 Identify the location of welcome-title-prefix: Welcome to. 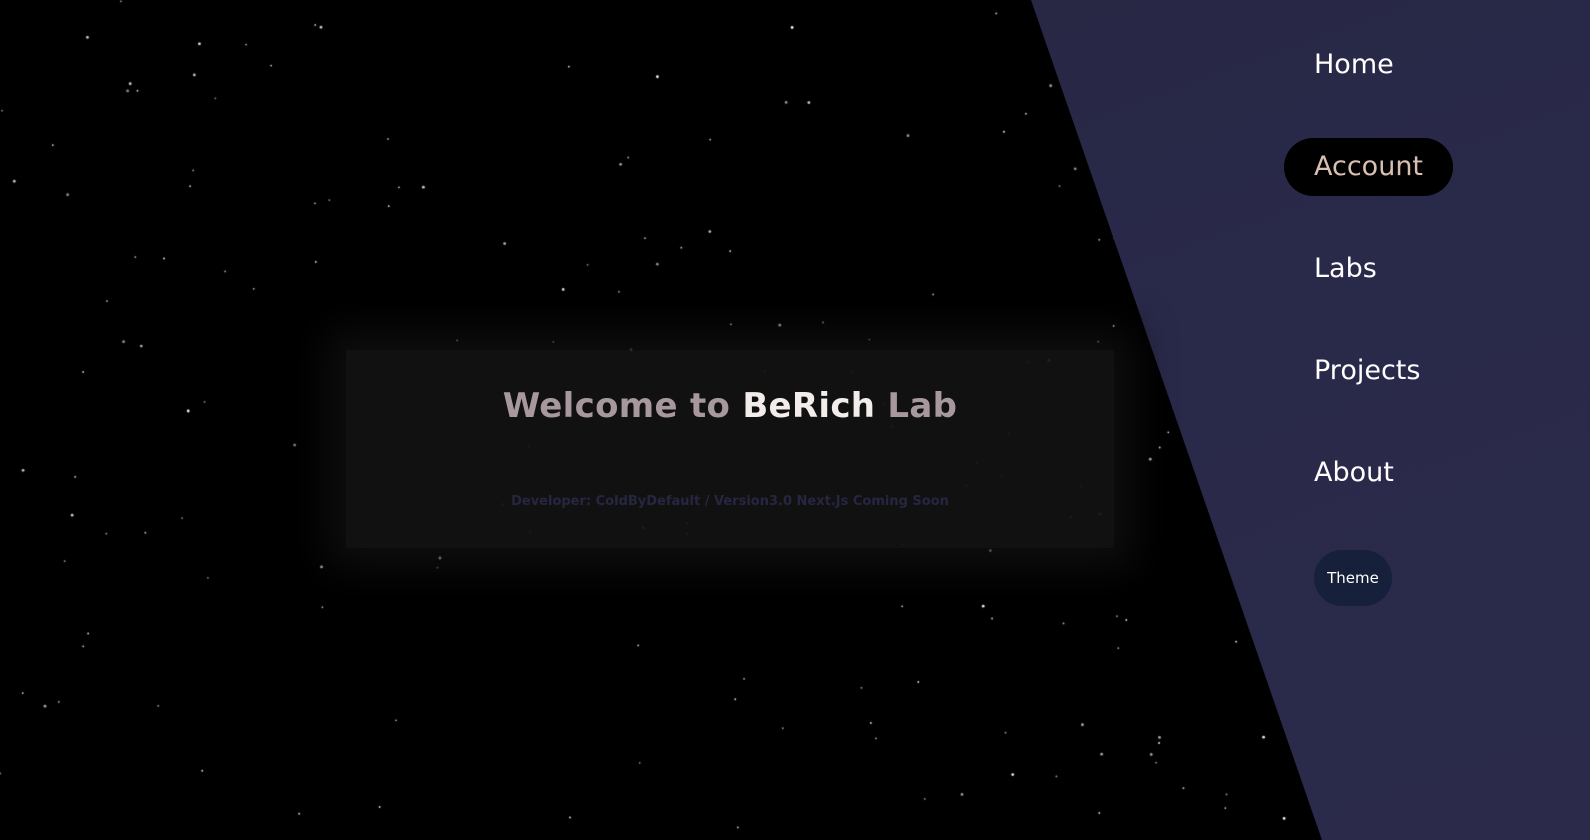
(622, 406).